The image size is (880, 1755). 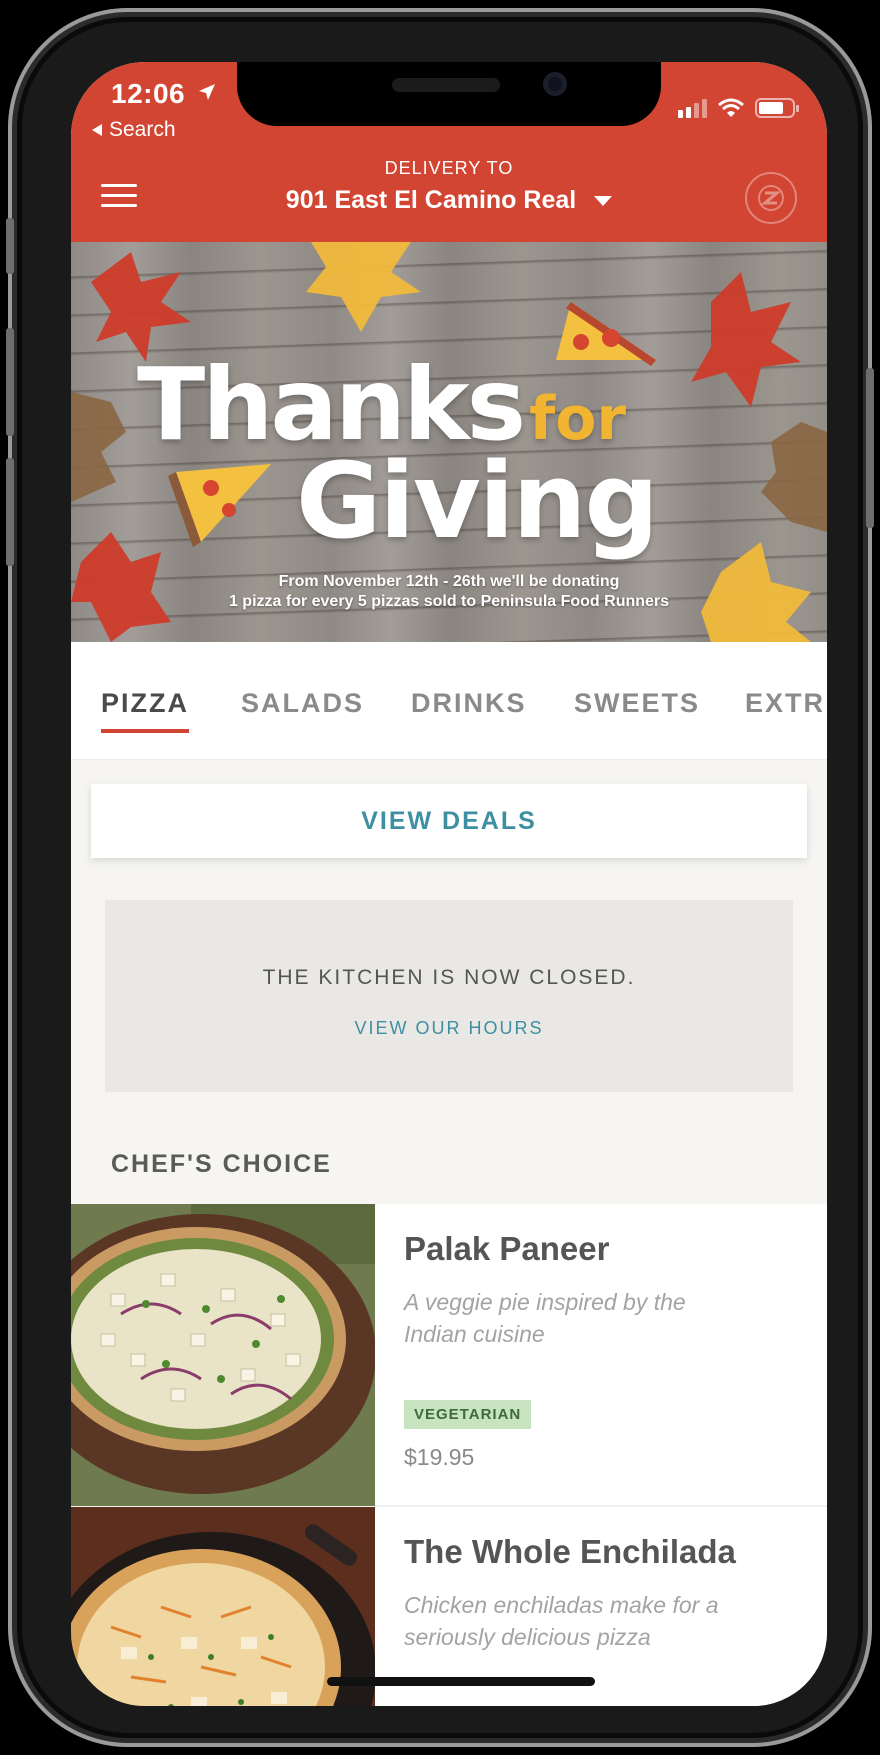 What do you see at coordinates (449, 977) in the screenshot?
I see `kitchen-status-text: THE KITCHEN IS NOW CLOSED.` at bounding box center [449, 977].